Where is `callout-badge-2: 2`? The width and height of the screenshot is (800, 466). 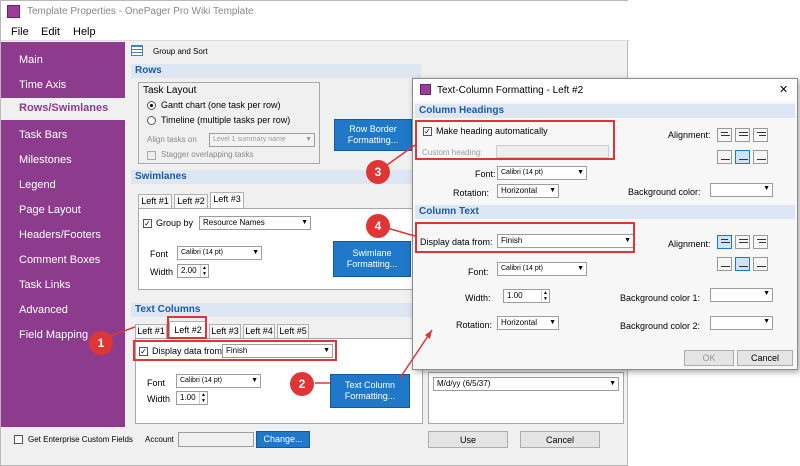 callout-badge-2: 2 is located at coordinates (302, 384).